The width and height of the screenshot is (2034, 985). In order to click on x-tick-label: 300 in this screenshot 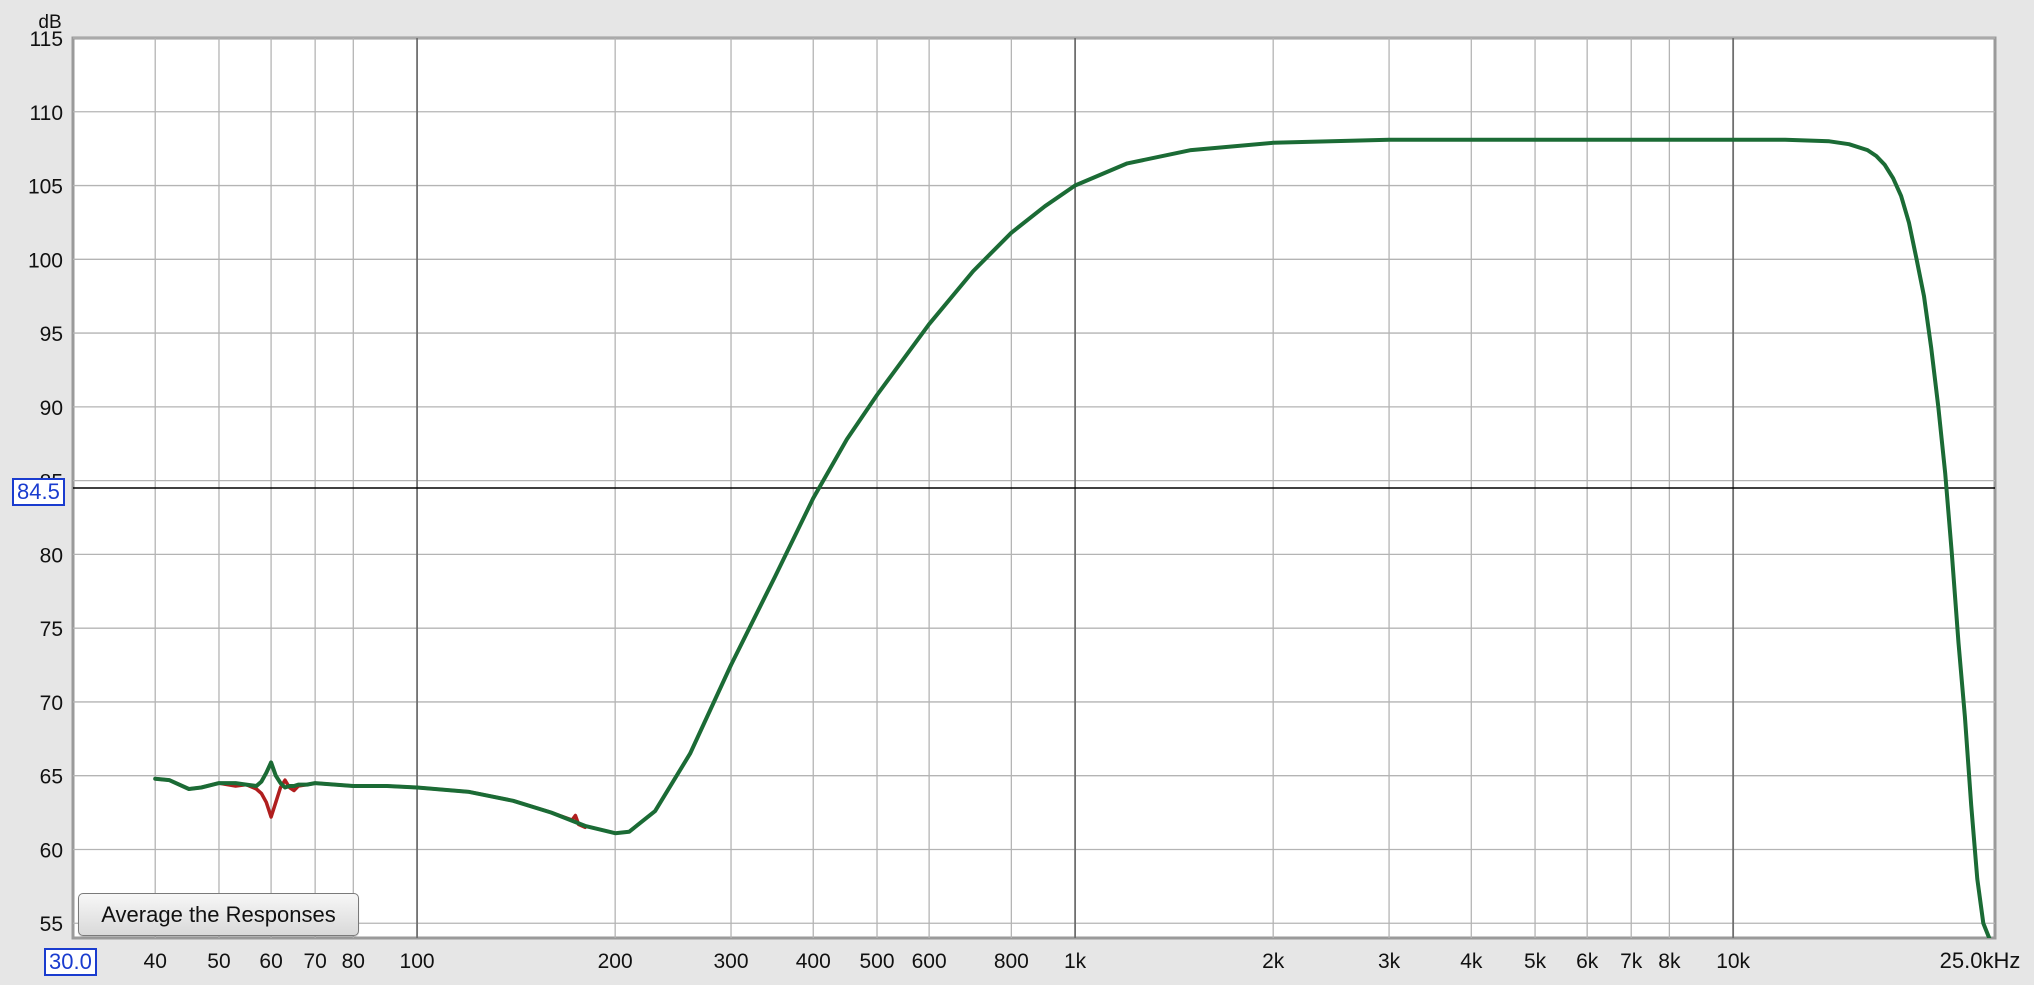, I will do `click(731, 961)`.